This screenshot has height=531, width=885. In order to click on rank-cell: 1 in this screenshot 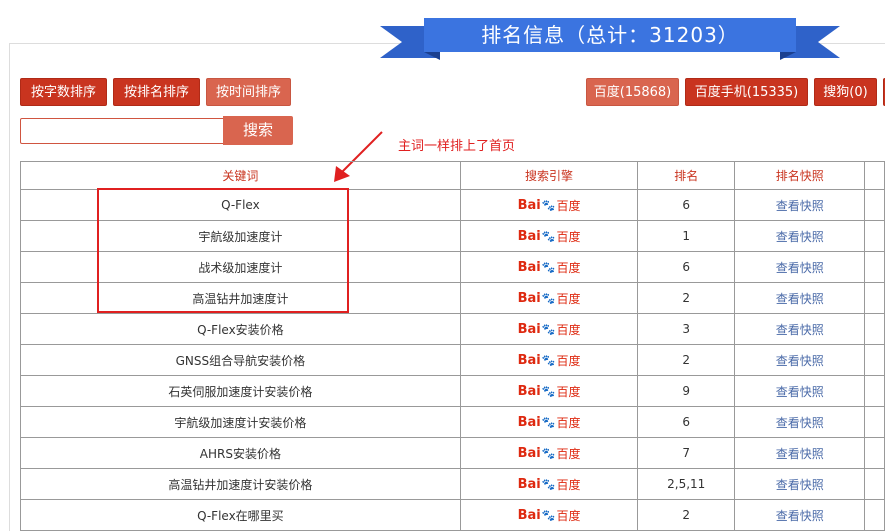, I will do `click(686, 236)`.